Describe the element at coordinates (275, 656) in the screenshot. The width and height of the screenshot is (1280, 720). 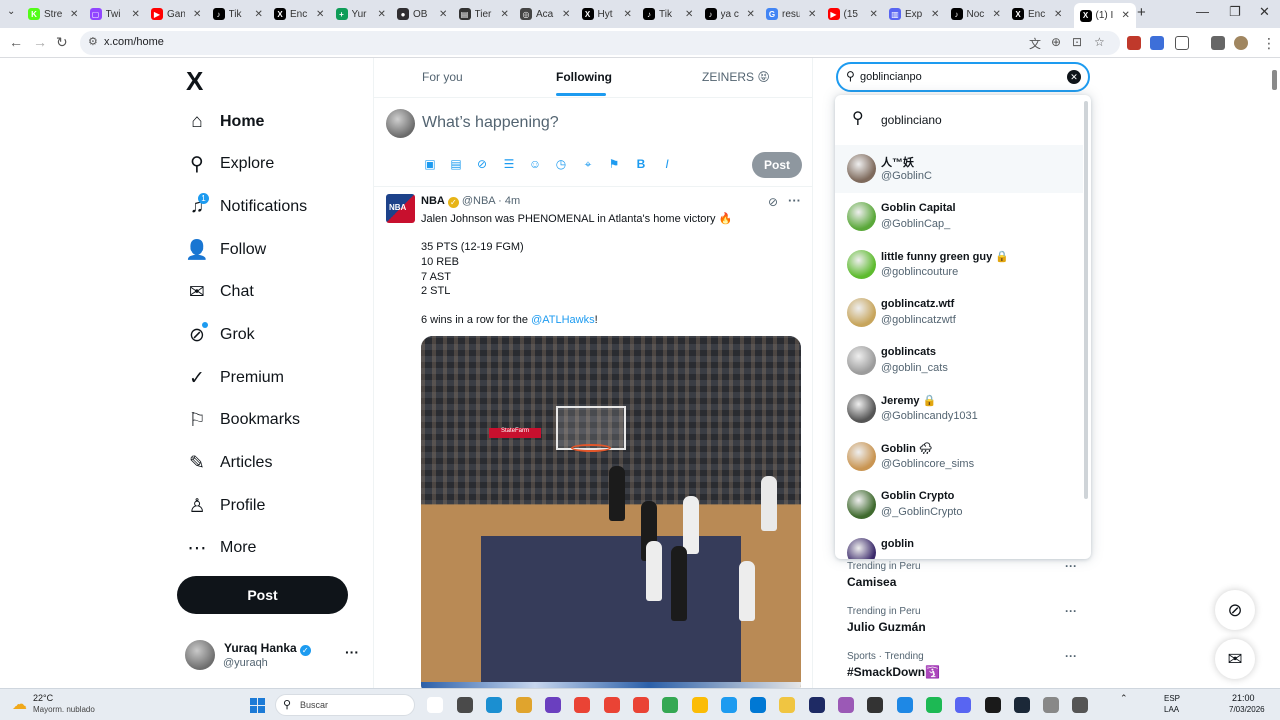
I see `account-switcher: Yuraq Hanka ✓ @yuraqh ···` at that location.